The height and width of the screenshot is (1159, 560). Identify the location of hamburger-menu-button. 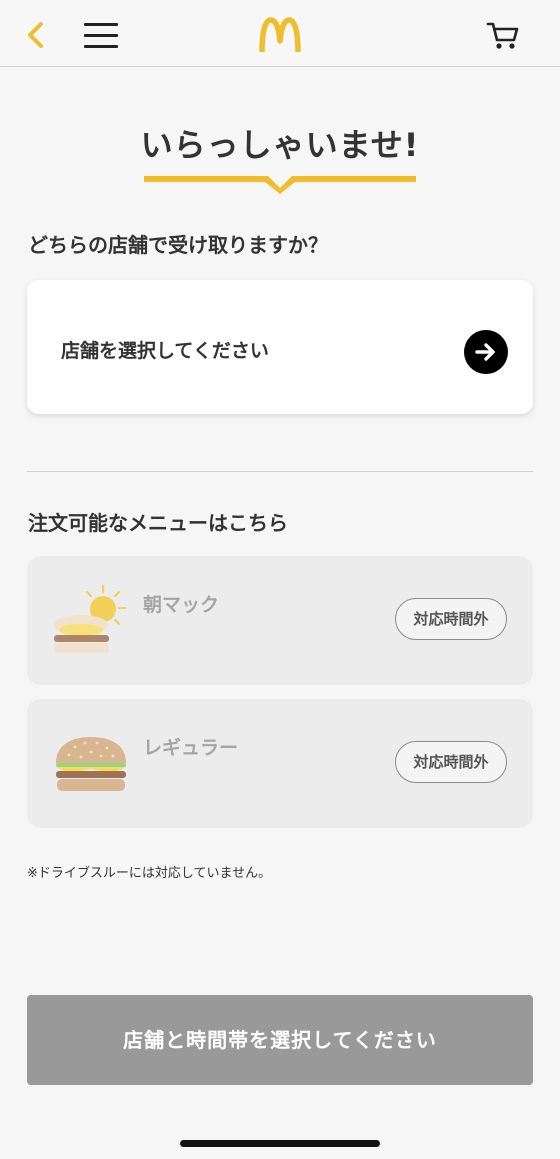
(101, 36).